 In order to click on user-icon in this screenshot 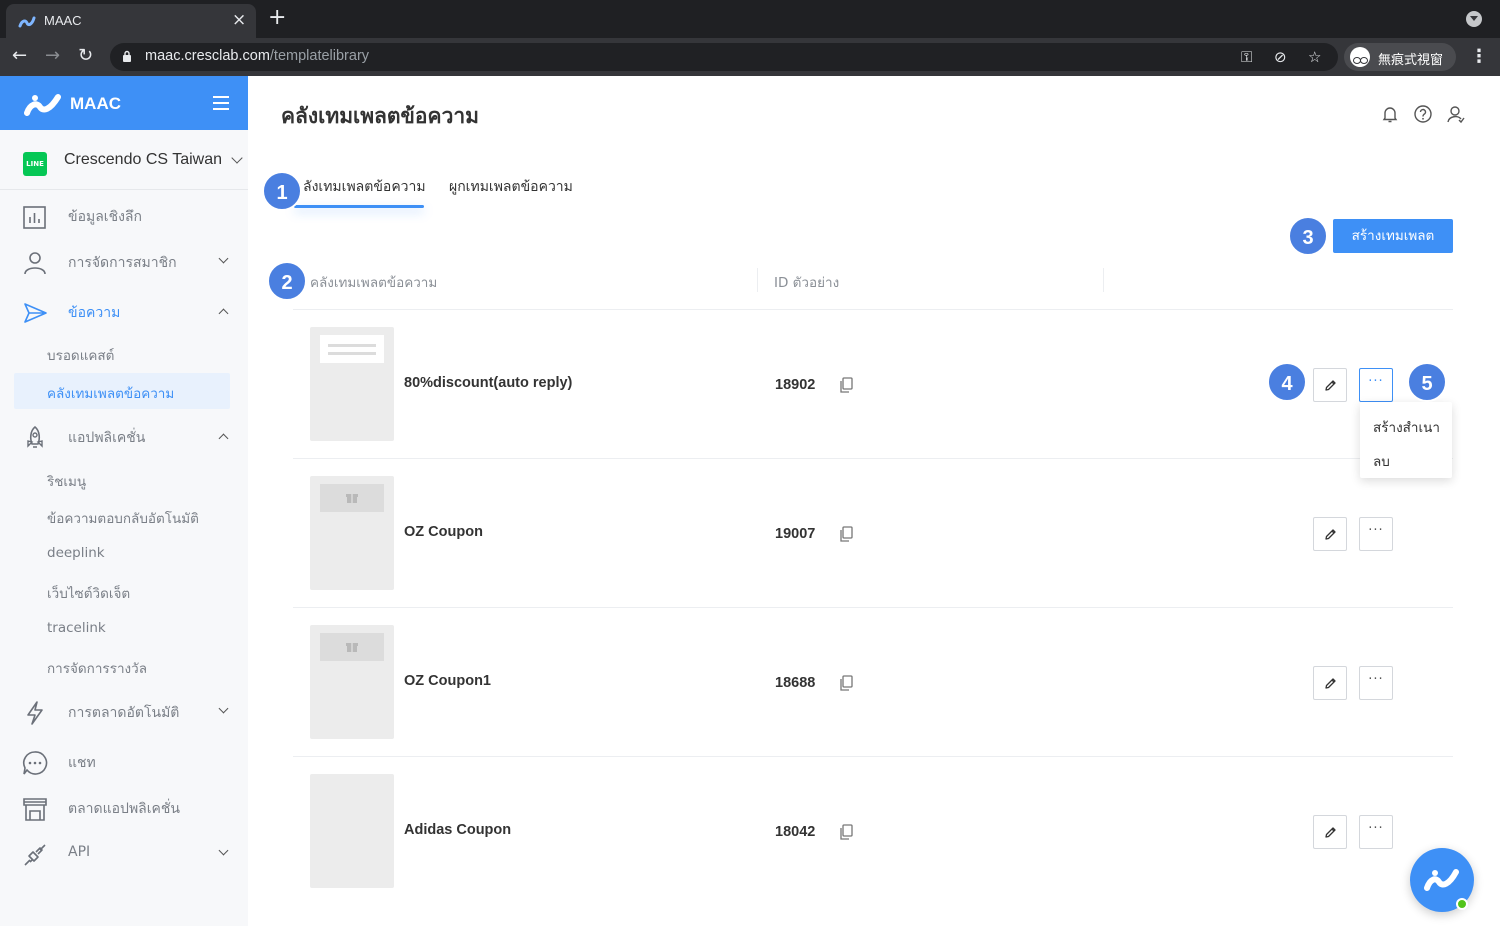, I will do `click(35, 263)`.